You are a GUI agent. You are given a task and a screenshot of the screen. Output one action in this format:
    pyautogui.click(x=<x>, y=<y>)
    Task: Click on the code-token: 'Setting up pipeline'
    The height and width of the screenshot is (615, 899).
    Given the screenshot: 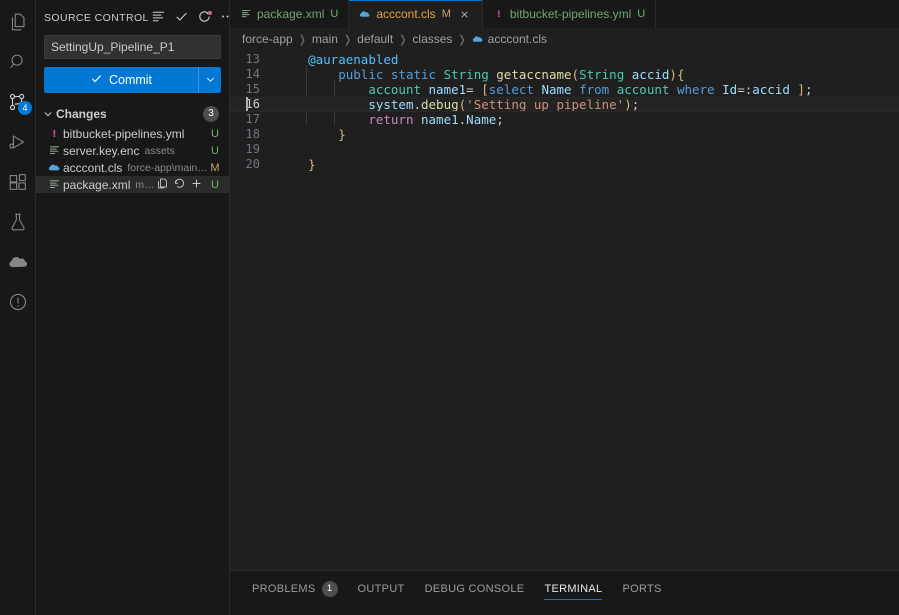 What is the action you would take?
    pyautogui.click(x=545, y=104)
    